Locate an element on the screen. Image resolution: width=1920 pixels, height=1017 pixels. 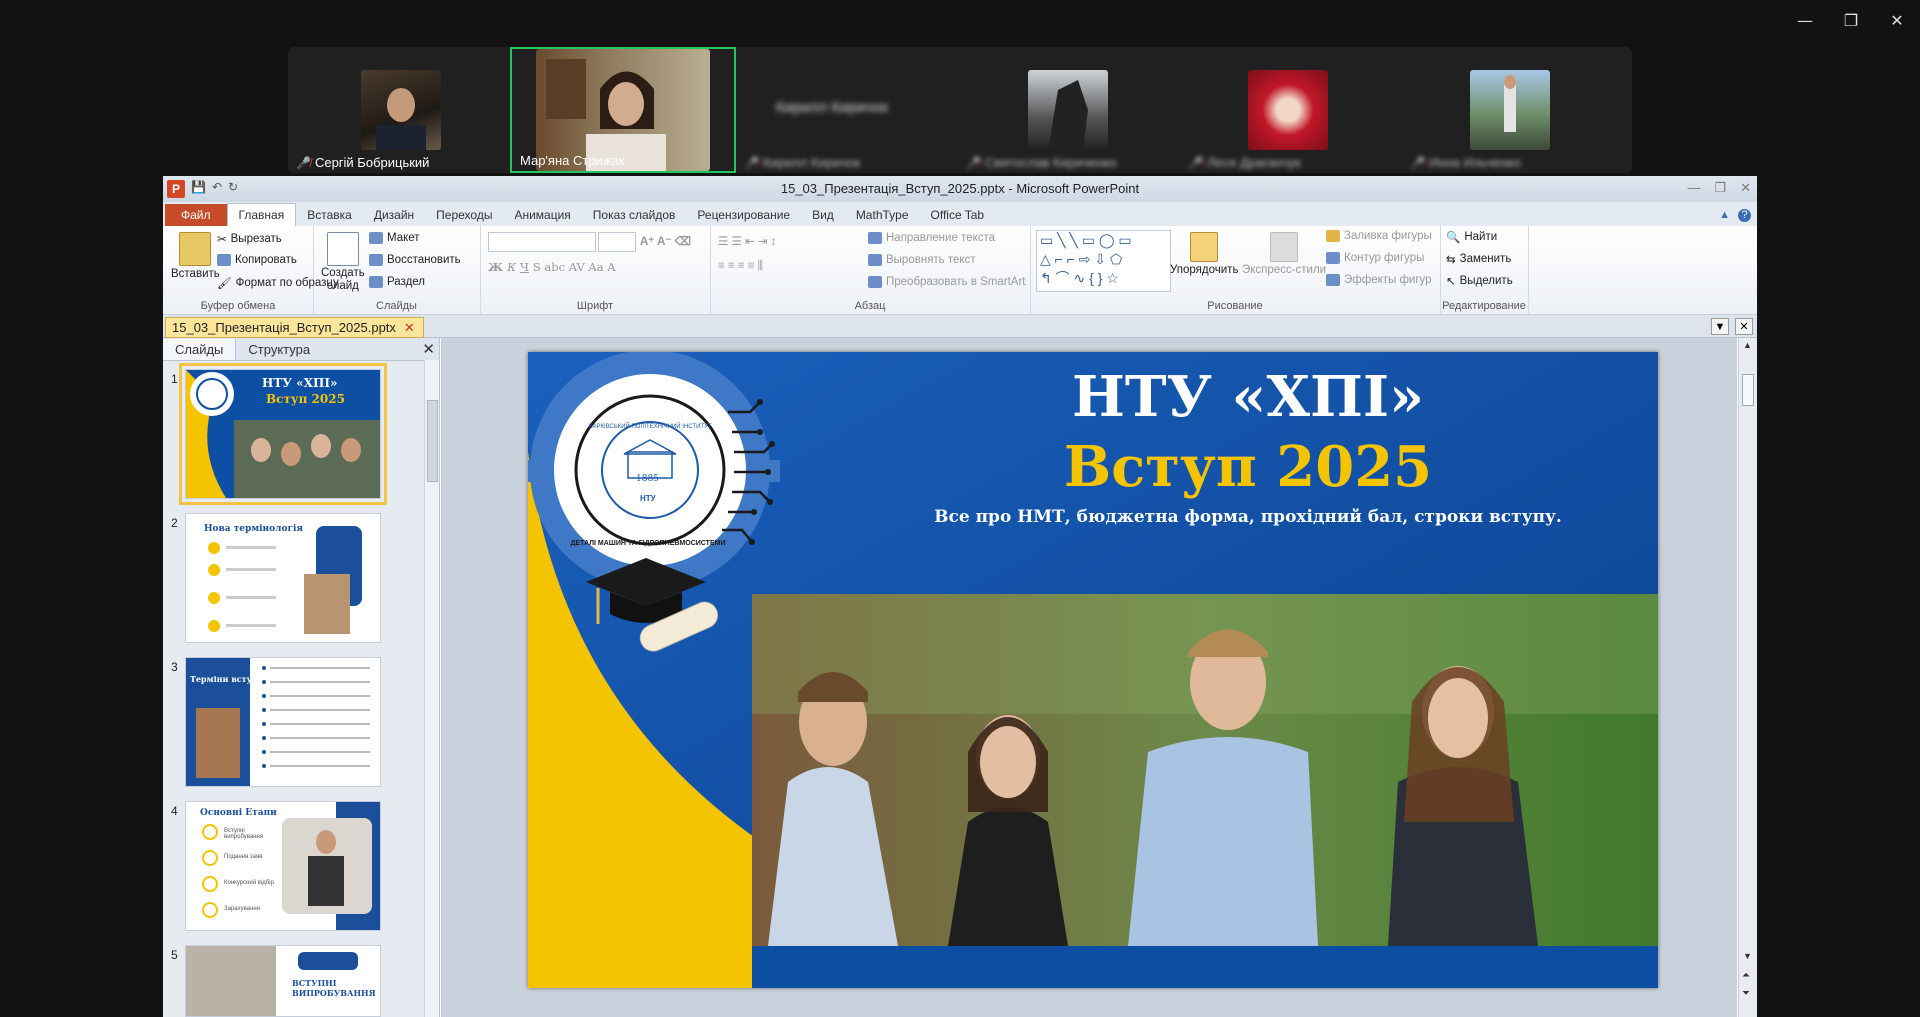
collapse-ribbon-icon: ▲ is located at coordinates (1724, 215).